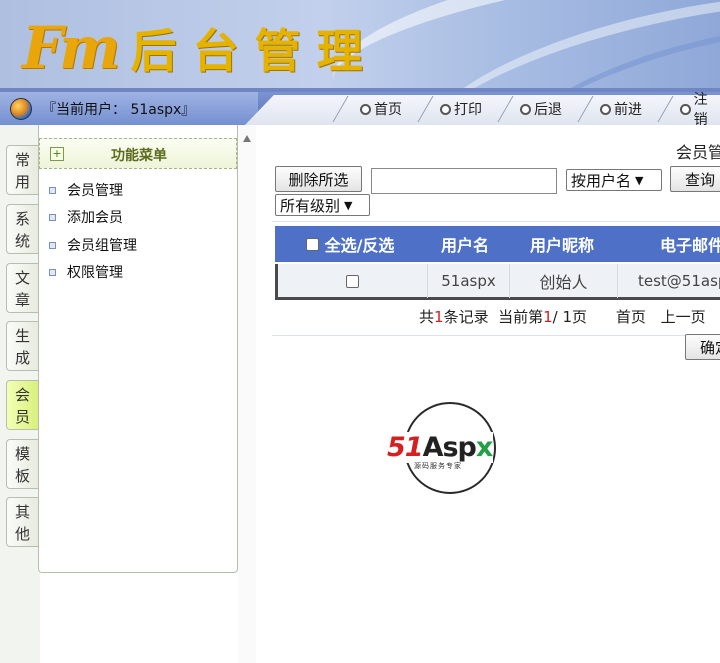 Image resolution: width=720 pixels, height=663 pixels. Describe the element at coordinates (254, 51) in the screenshot. I see `app-title-text: 后台管理` at that location.